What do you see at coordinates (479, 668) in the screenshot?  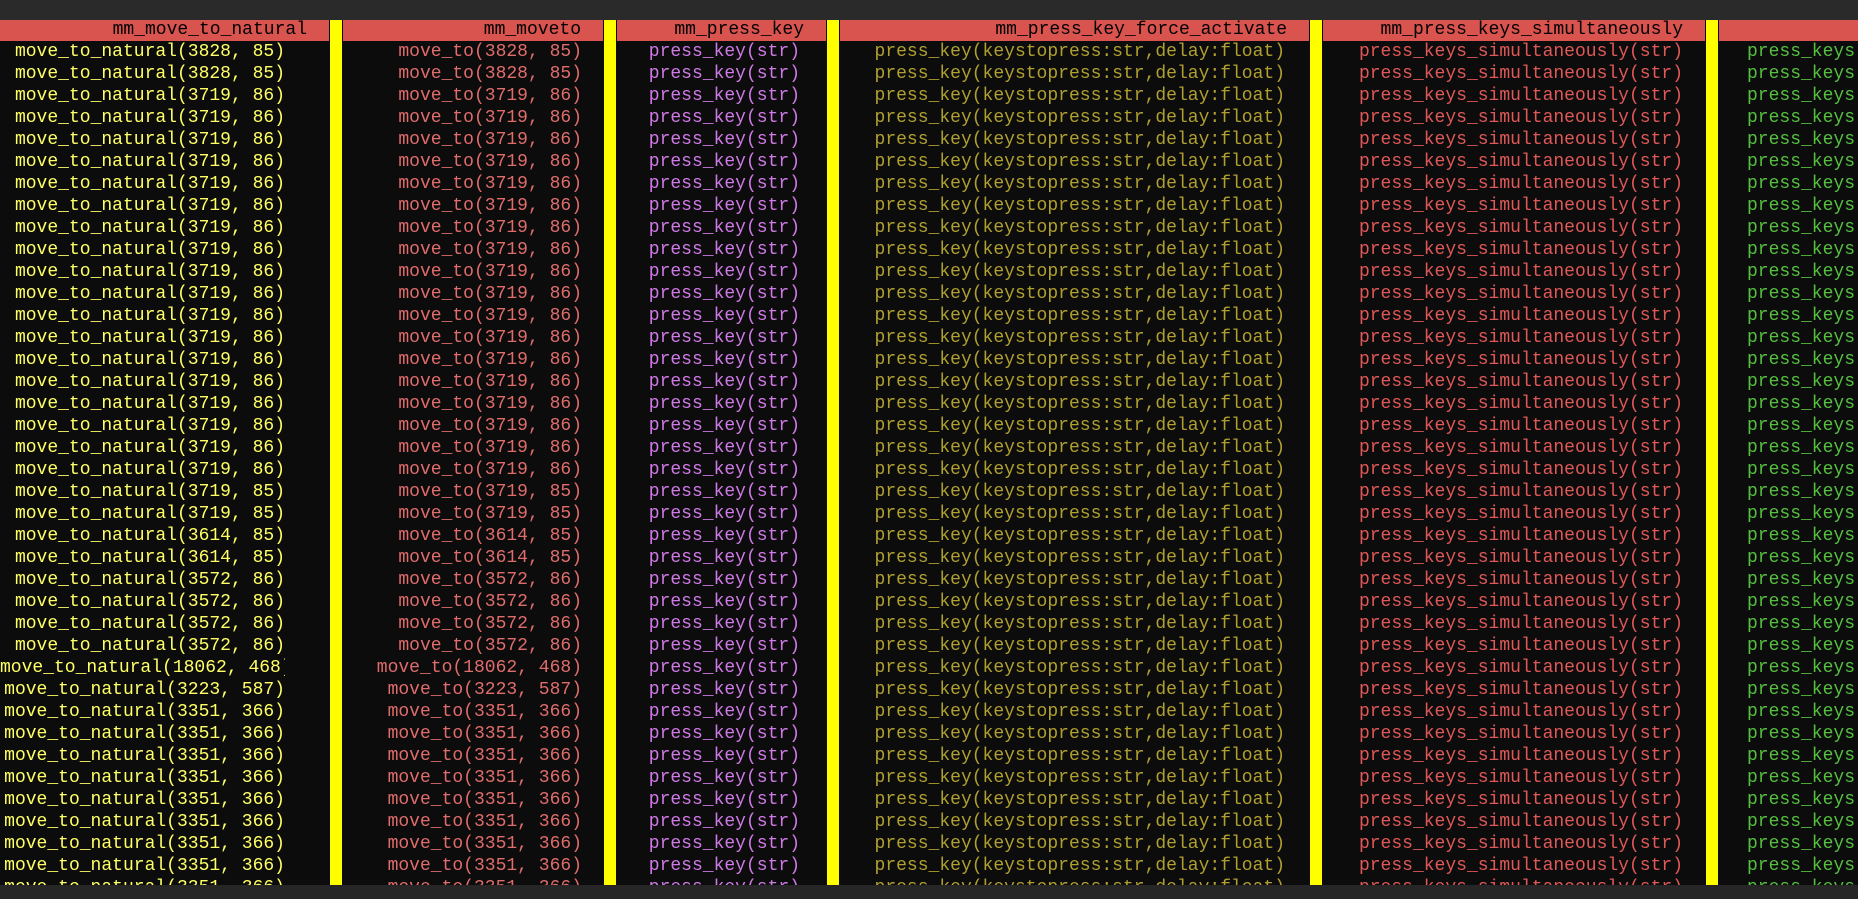 I see `table-cell: move_to(18062, 468)` at bounding box center [479, 668].